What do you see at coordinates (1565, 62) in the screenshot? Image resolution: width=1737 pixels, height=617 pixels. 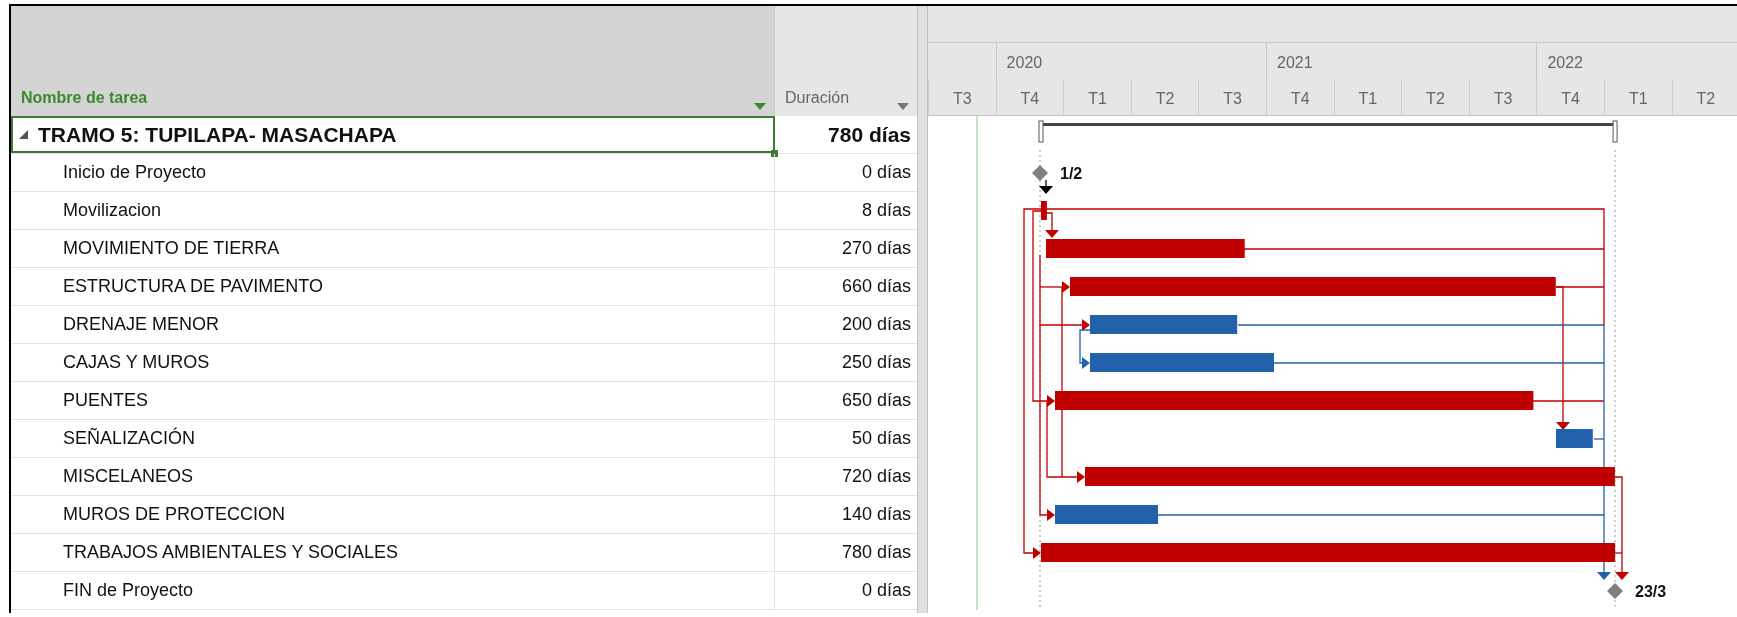 I see `year-label: 2022` at bounding box center [1565, 62].